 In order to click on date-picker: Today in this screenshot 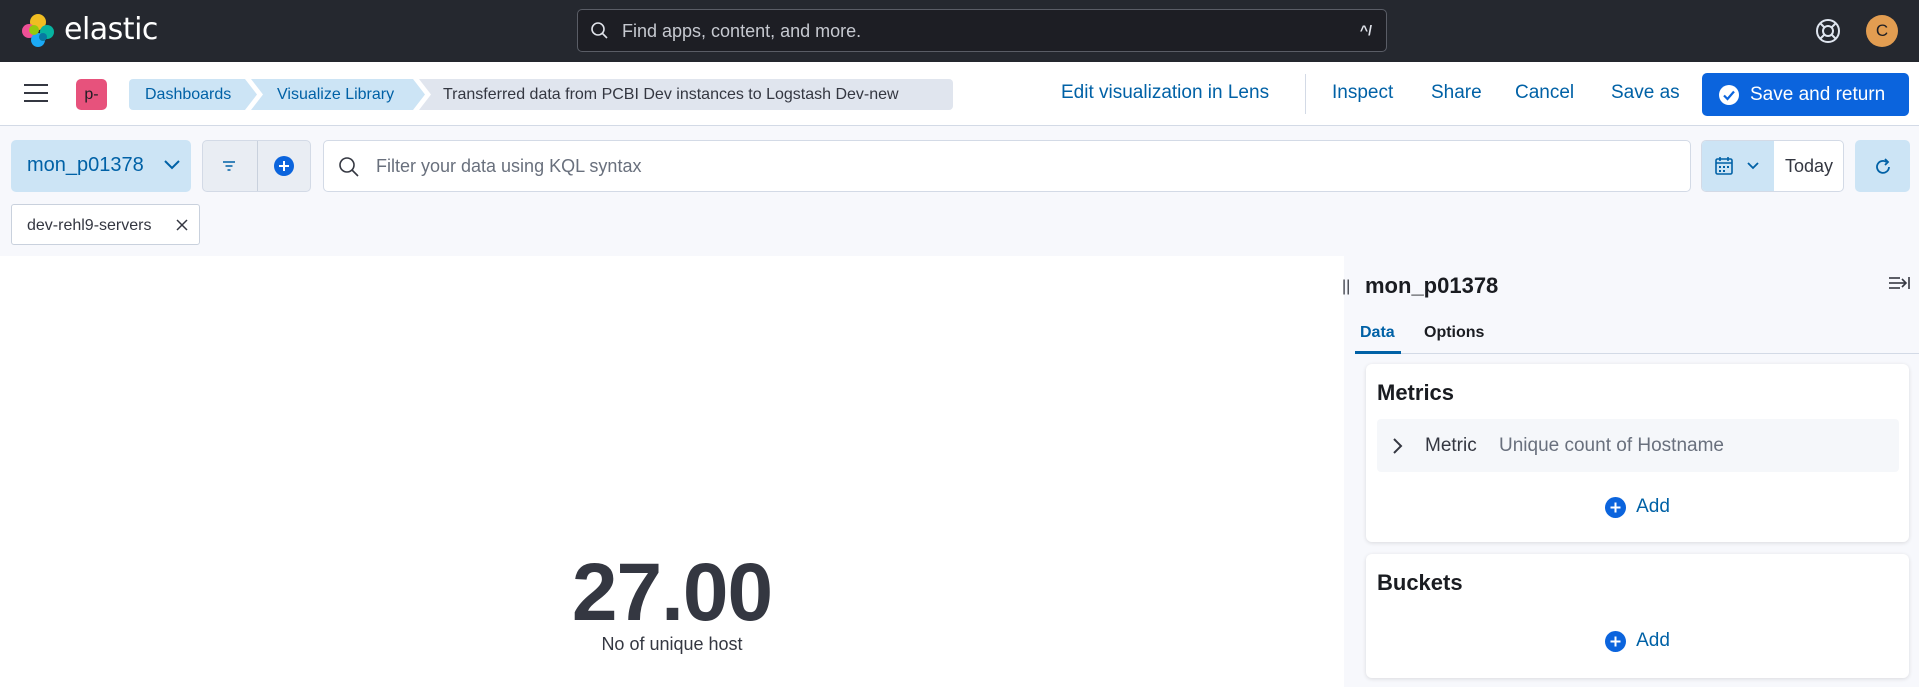, I will do `click(1772, 166)`.